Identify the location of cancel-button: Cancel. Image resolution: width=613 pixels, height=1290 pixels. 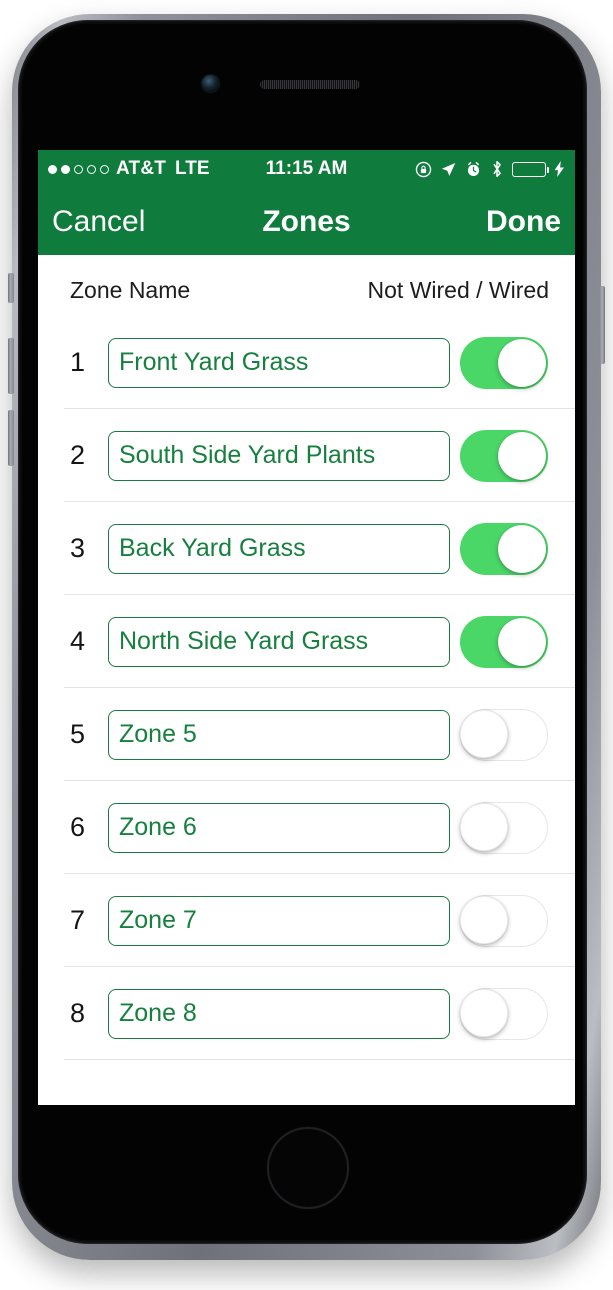
(98, 222).